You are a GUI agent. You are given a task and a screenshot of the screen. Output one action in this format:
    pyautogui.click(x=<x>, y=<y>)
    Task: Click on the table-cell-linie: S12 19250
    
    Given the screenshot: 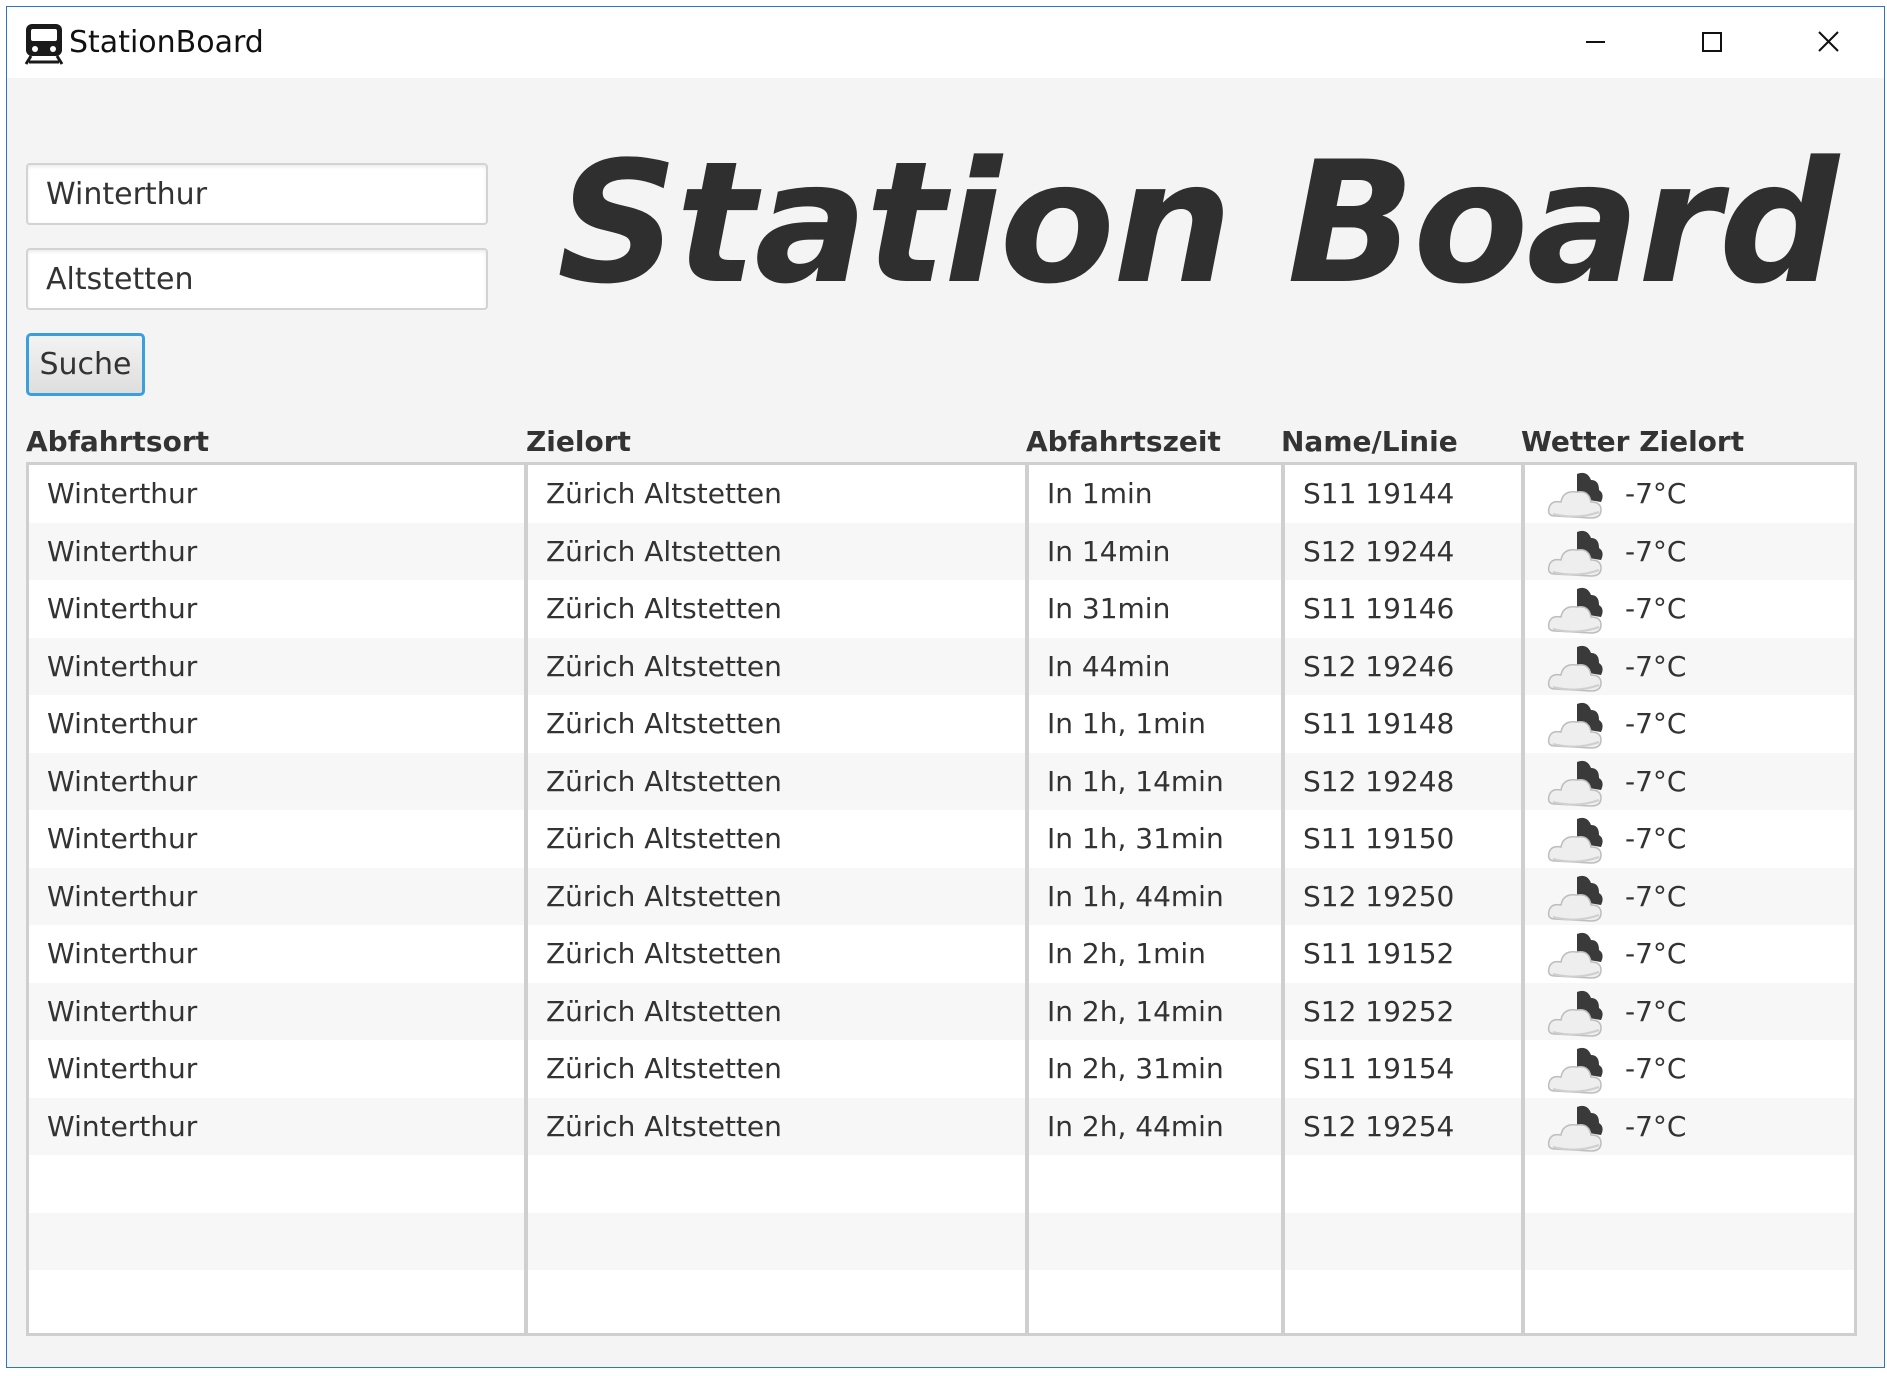 What is the action you would take?
    pyautogui.click(x=1403, y=896)
    